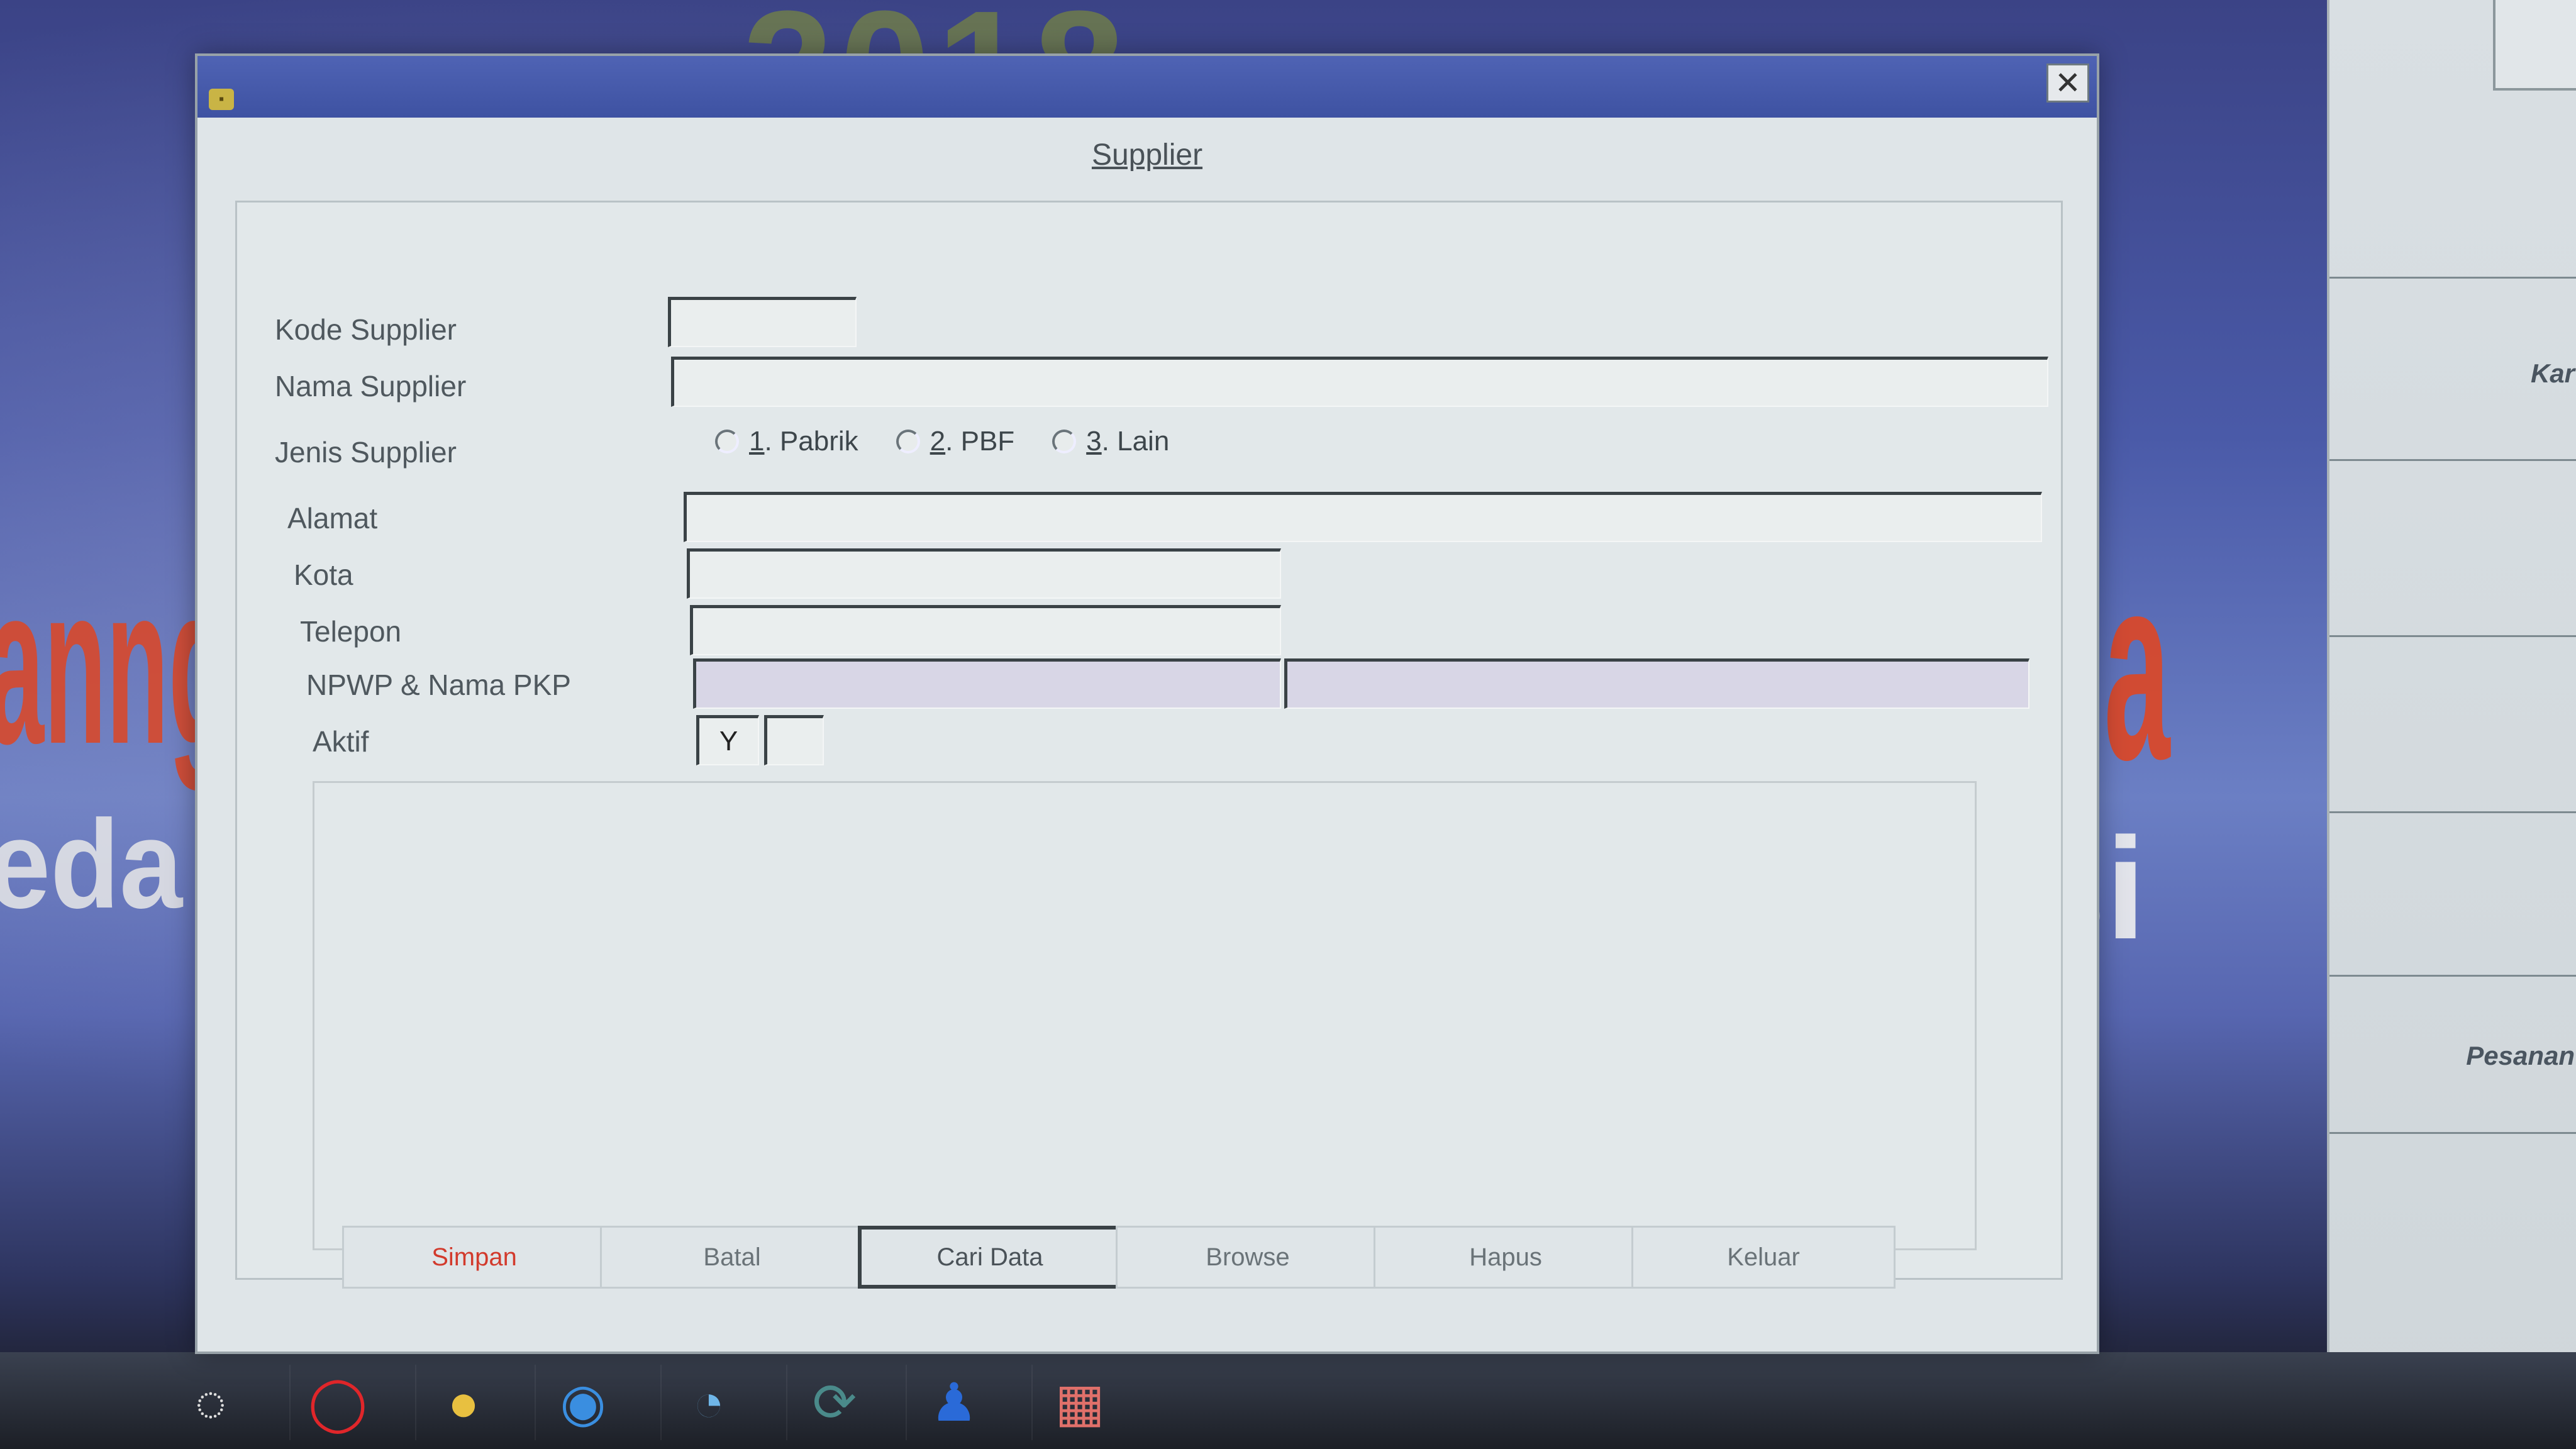 The height and width of the screenshot is (1449, 2576). I want to click on ie-icon: ◉, so click(582, 1402).